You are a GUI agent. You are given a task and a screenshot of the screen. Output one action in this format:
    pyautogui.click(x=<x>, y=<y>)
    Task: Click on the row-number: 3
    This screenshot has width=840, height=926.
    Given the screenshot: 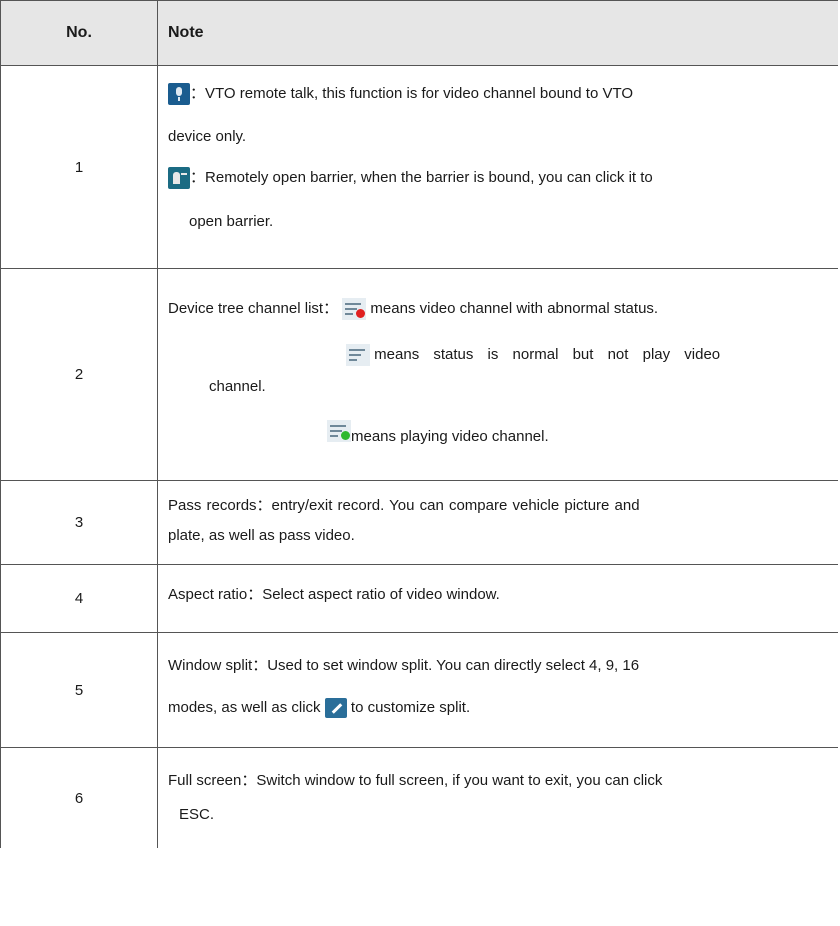 What is the action you would take?
    pyautogui.click(x=79, y=522)
    